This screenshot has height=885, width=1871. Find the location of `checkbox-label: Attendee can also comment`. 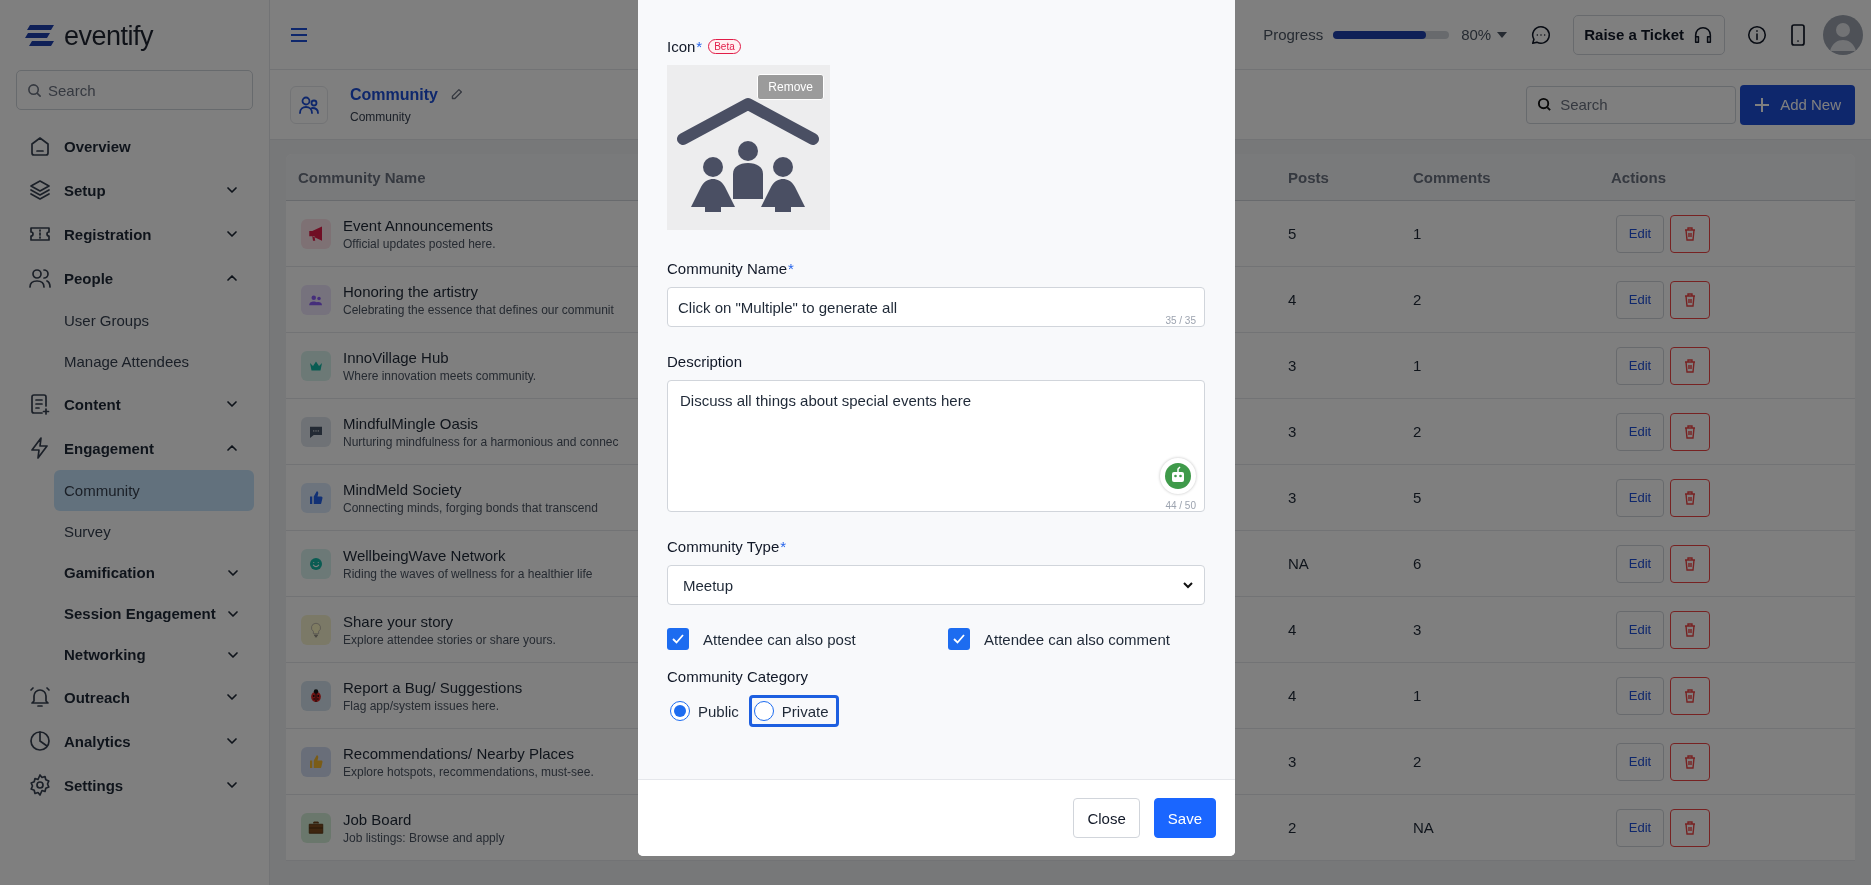

checkbox-label: Attendee can also comment is located at coordinates (1077, 639).